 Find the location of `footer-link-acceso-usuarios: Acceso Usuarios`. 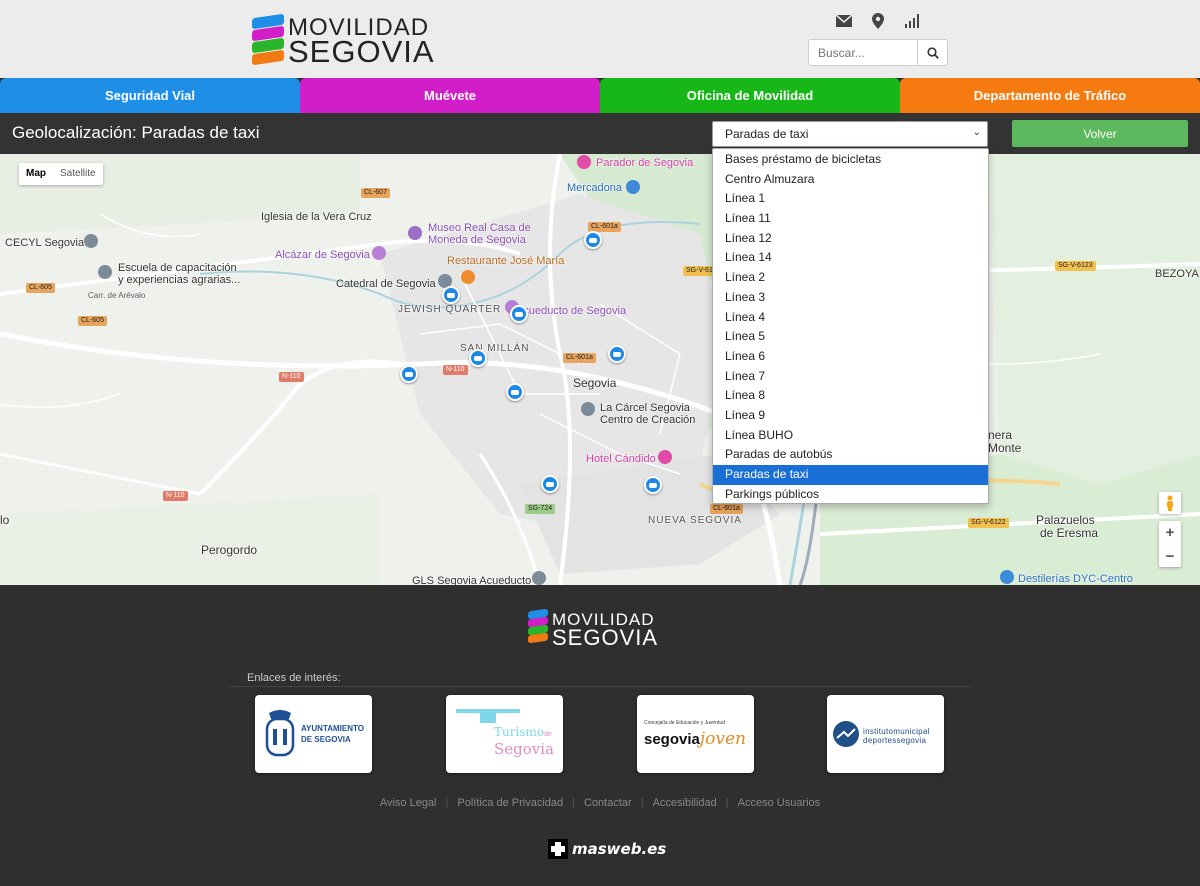

footer-link-acceso-usuarios: Acceso Usuarios is located at coordinates (779, 803).